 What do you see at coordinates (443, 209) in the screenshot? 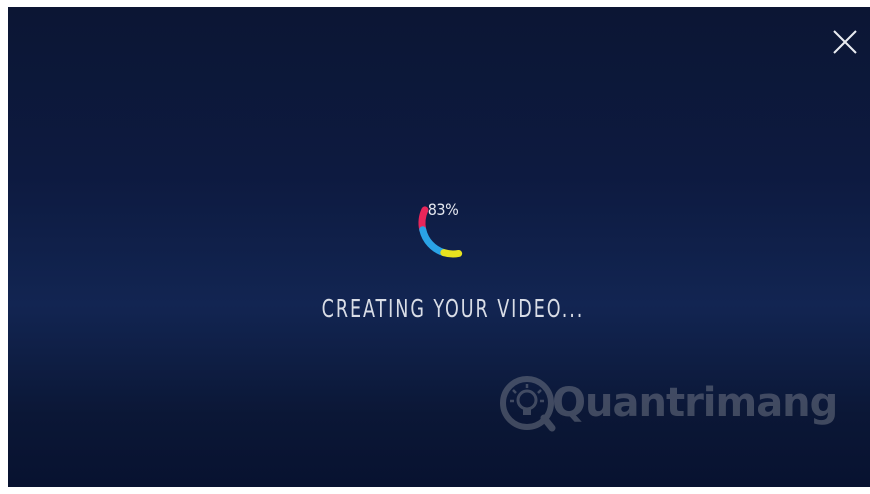
I see `progress-percent-label: 83%` at bounding box center [443, 209].